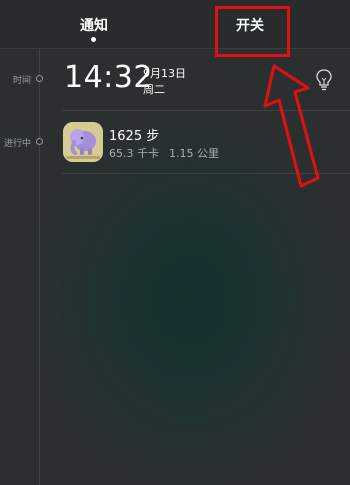 This screenshot has height=485, width=350. I want to click on timeline-line, so click(39, 267).